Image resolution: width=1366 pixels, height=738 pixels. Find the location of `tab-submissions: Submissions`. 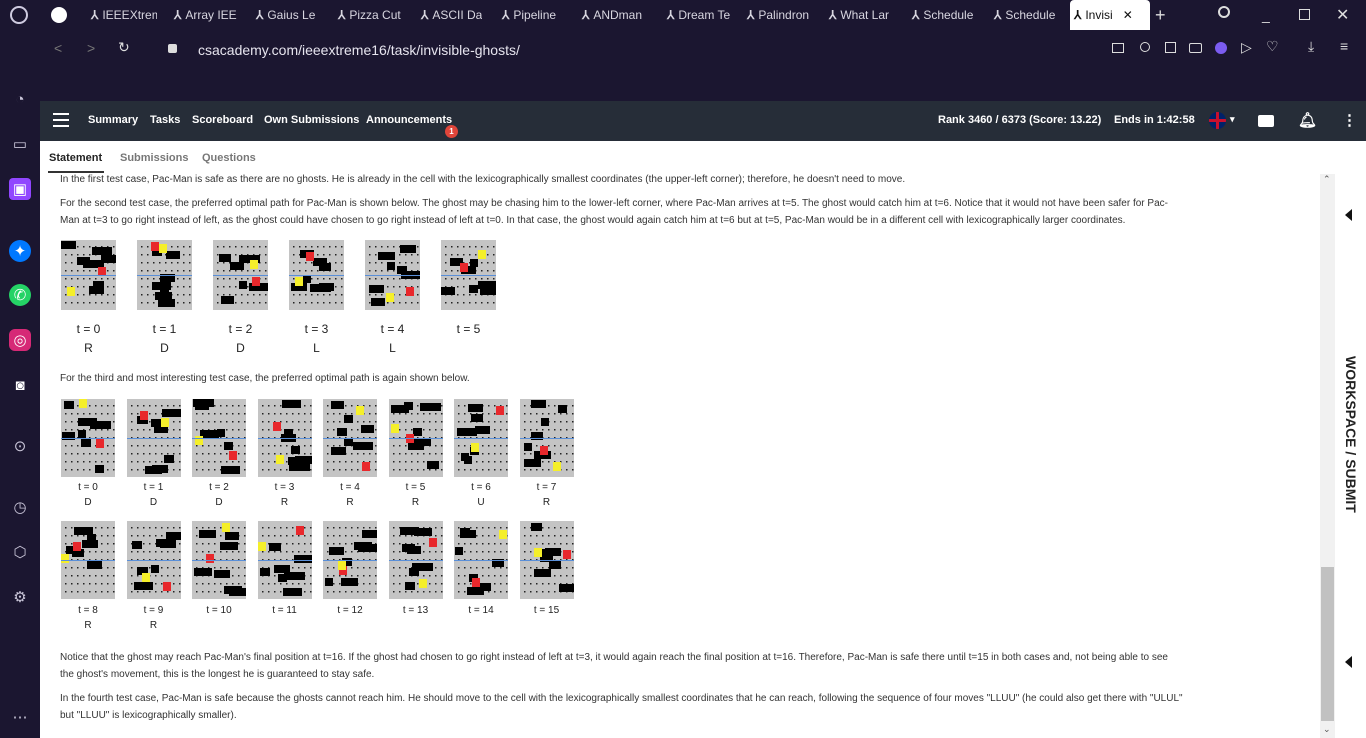

tab-submissions: Submissions is located at coordinates (154, 158).